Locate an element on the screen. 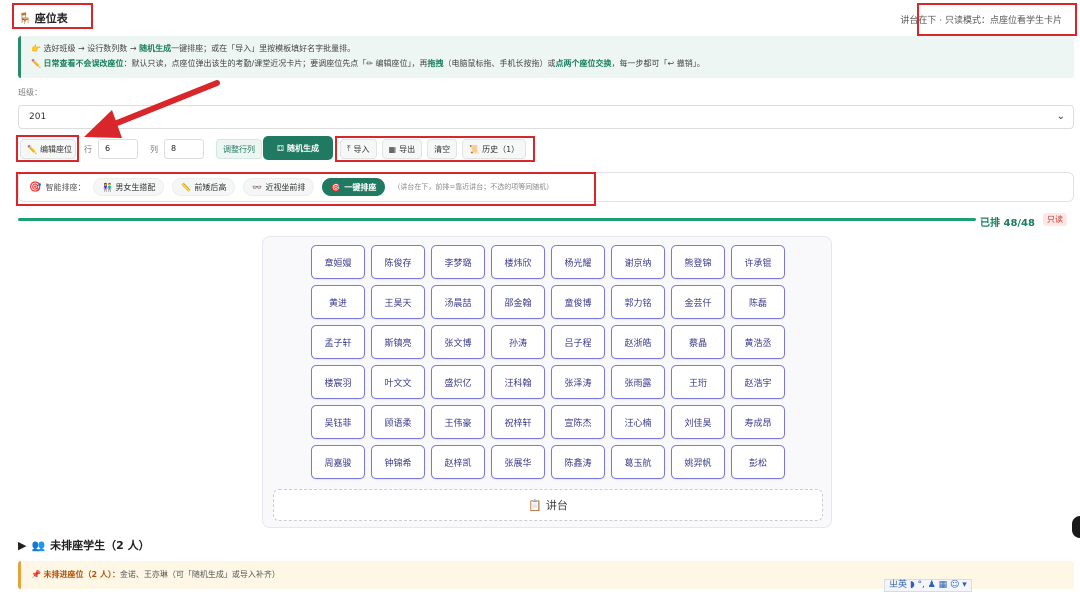 Image resolution: width=1080 pixels, height=592 pixels. chevron-down-icon: ⌄ is located at coordinates (1060, 116).